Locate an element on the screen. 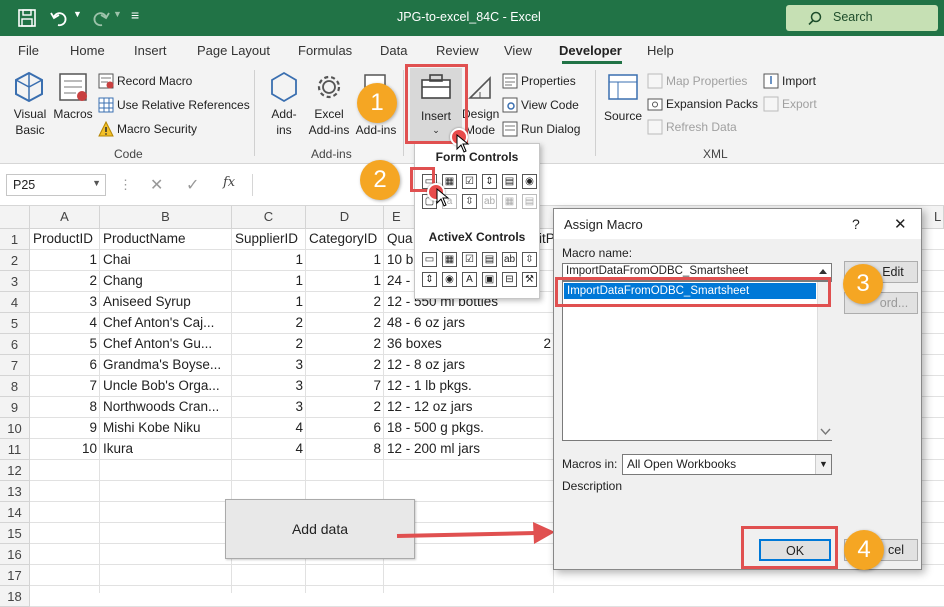 The width and height of the screenshot is (944, 607). use-relative-references-button: Use Relative References is located at coordinates (174, 105).